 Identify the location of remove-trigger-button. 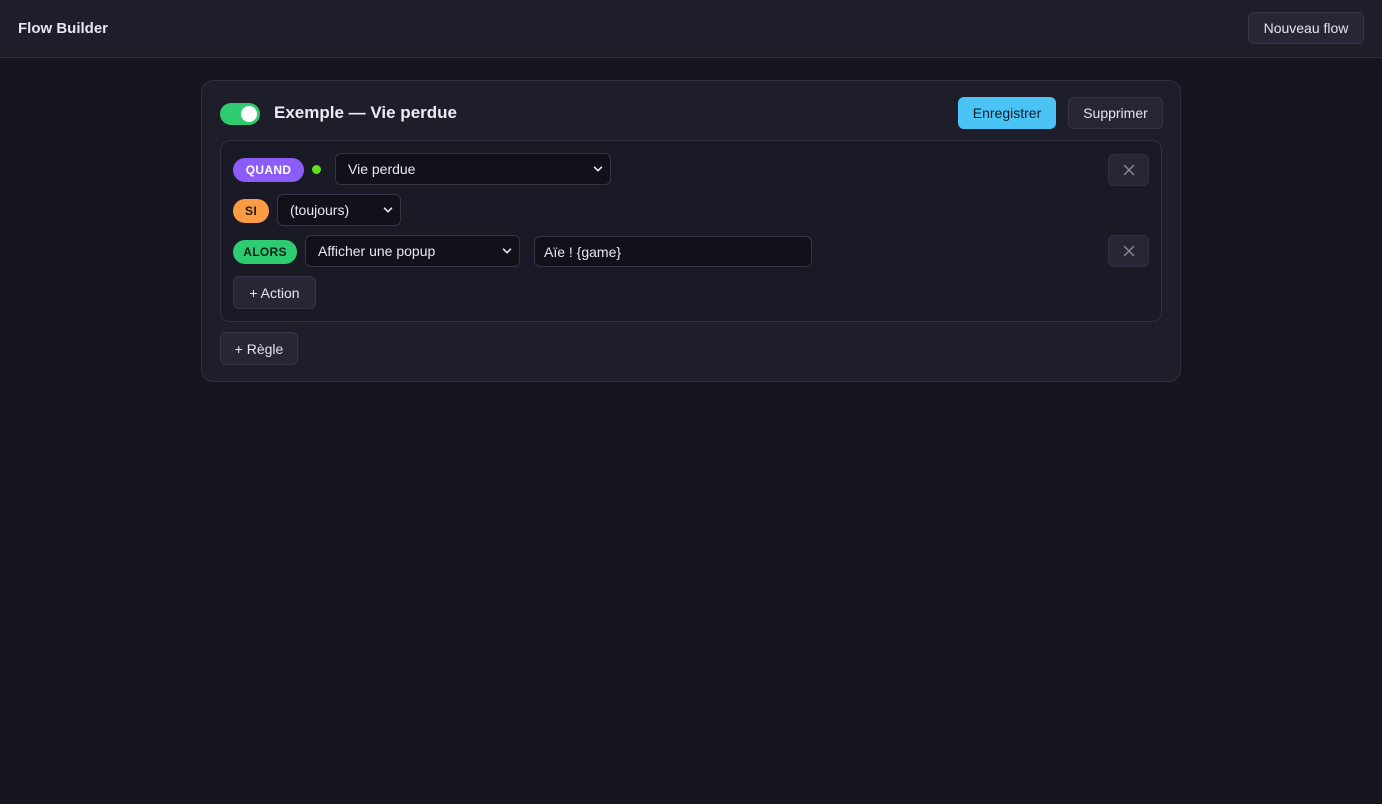
(1128, 170).